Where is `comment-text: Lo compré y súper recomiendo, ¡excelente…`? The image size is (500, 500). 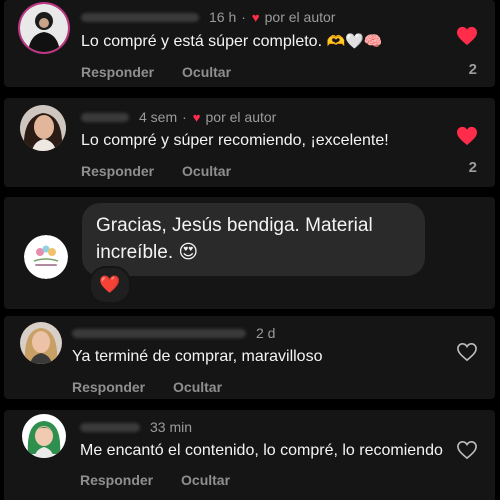
comment-text: Lo compré y súper recomiendo, ¡excelente… is located at coordinates (235, 140).